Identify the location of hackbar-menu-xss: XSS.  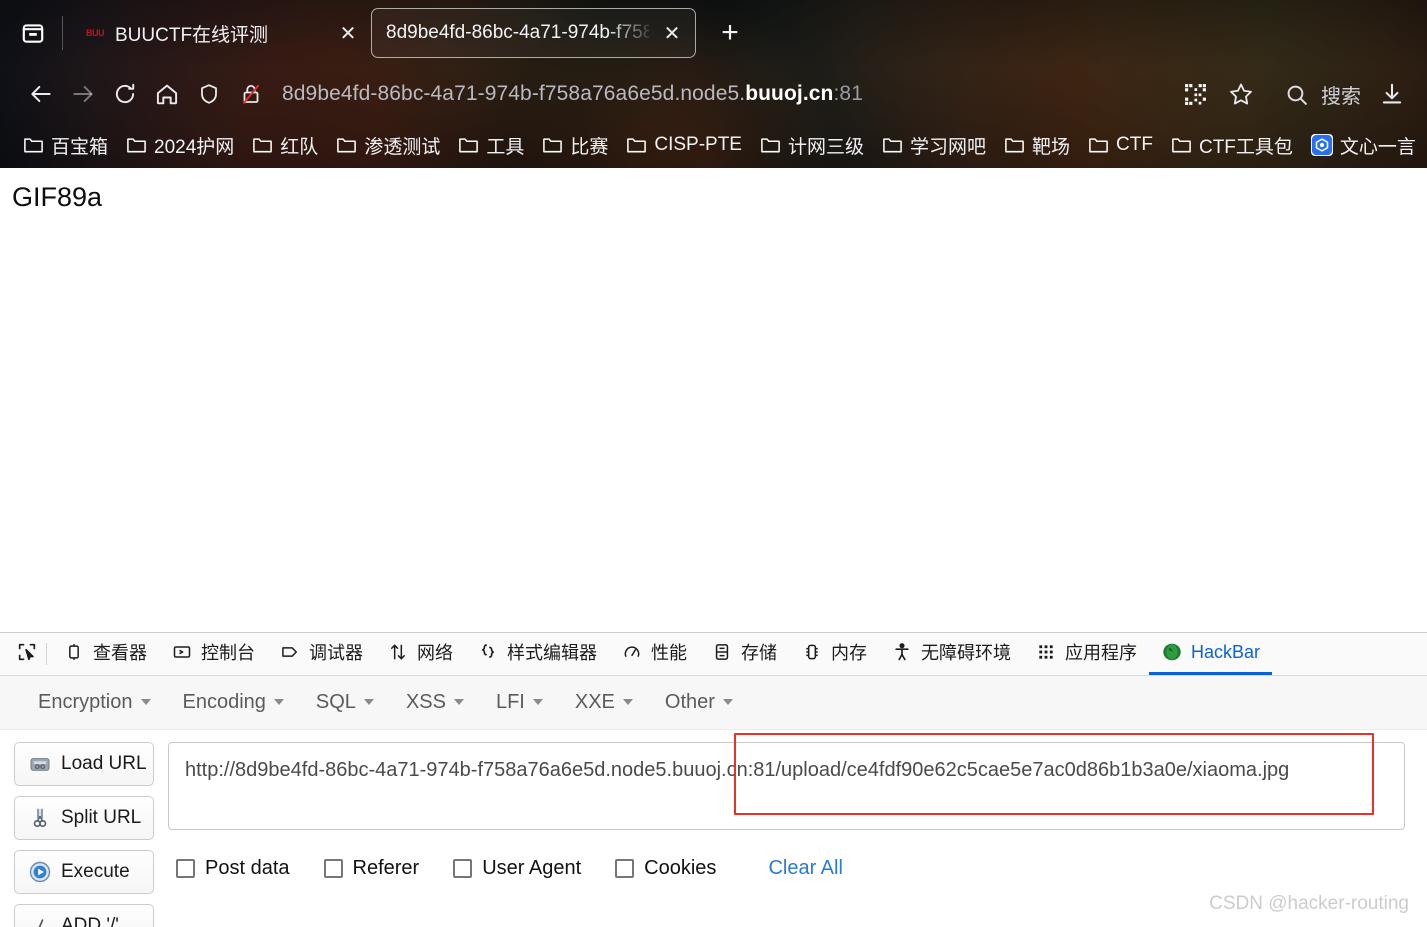
(435, 702).